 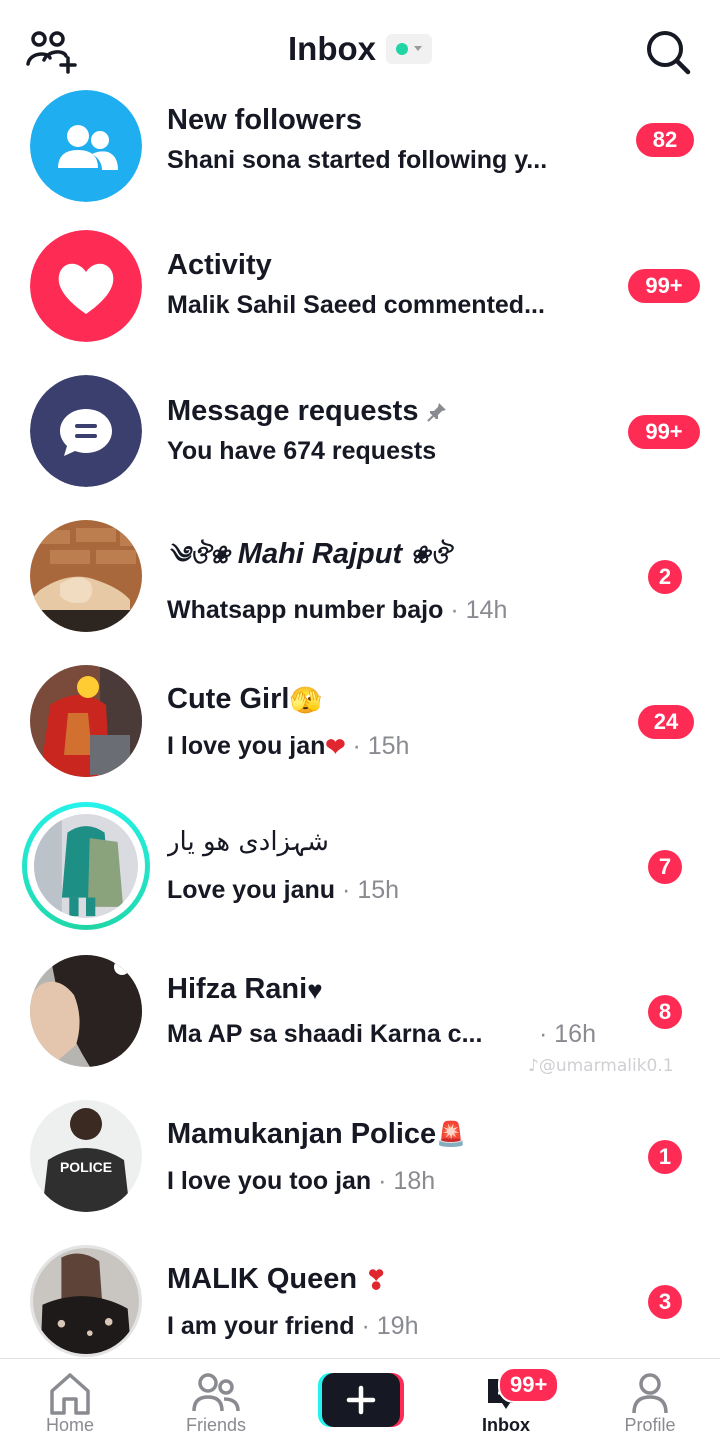 I want to click on row-title: Message requests, so click(x=387, y=411).